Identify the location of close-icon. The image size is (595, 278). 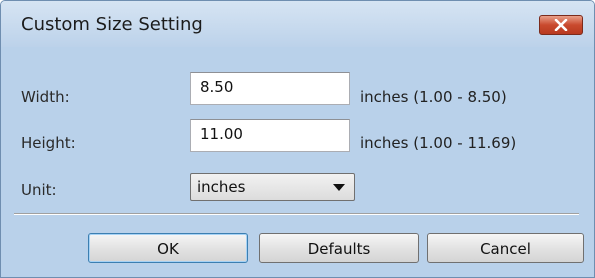
(561, 25).